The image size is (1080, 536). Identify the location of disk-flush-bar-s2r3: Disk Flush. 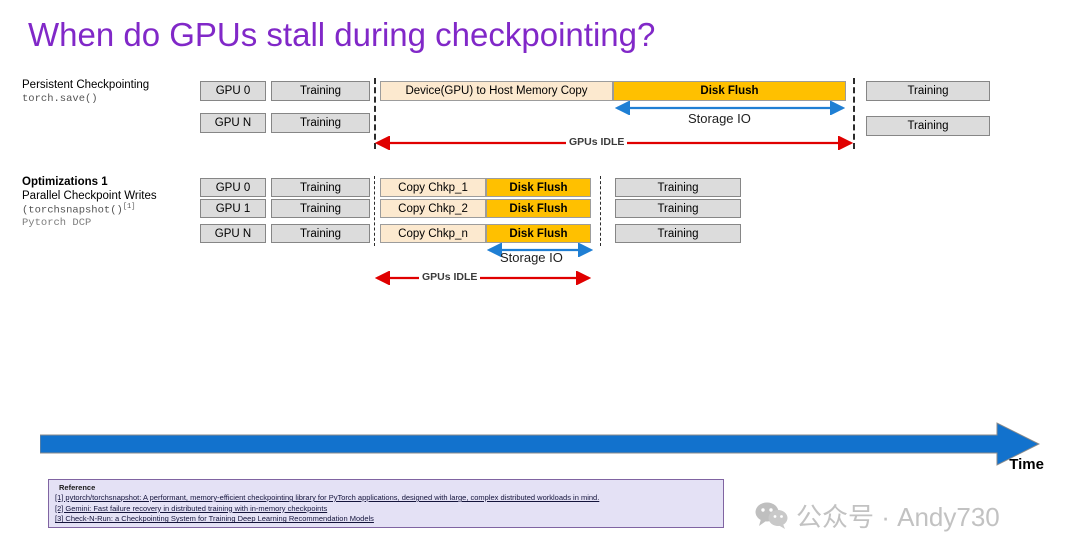
(538, 233).